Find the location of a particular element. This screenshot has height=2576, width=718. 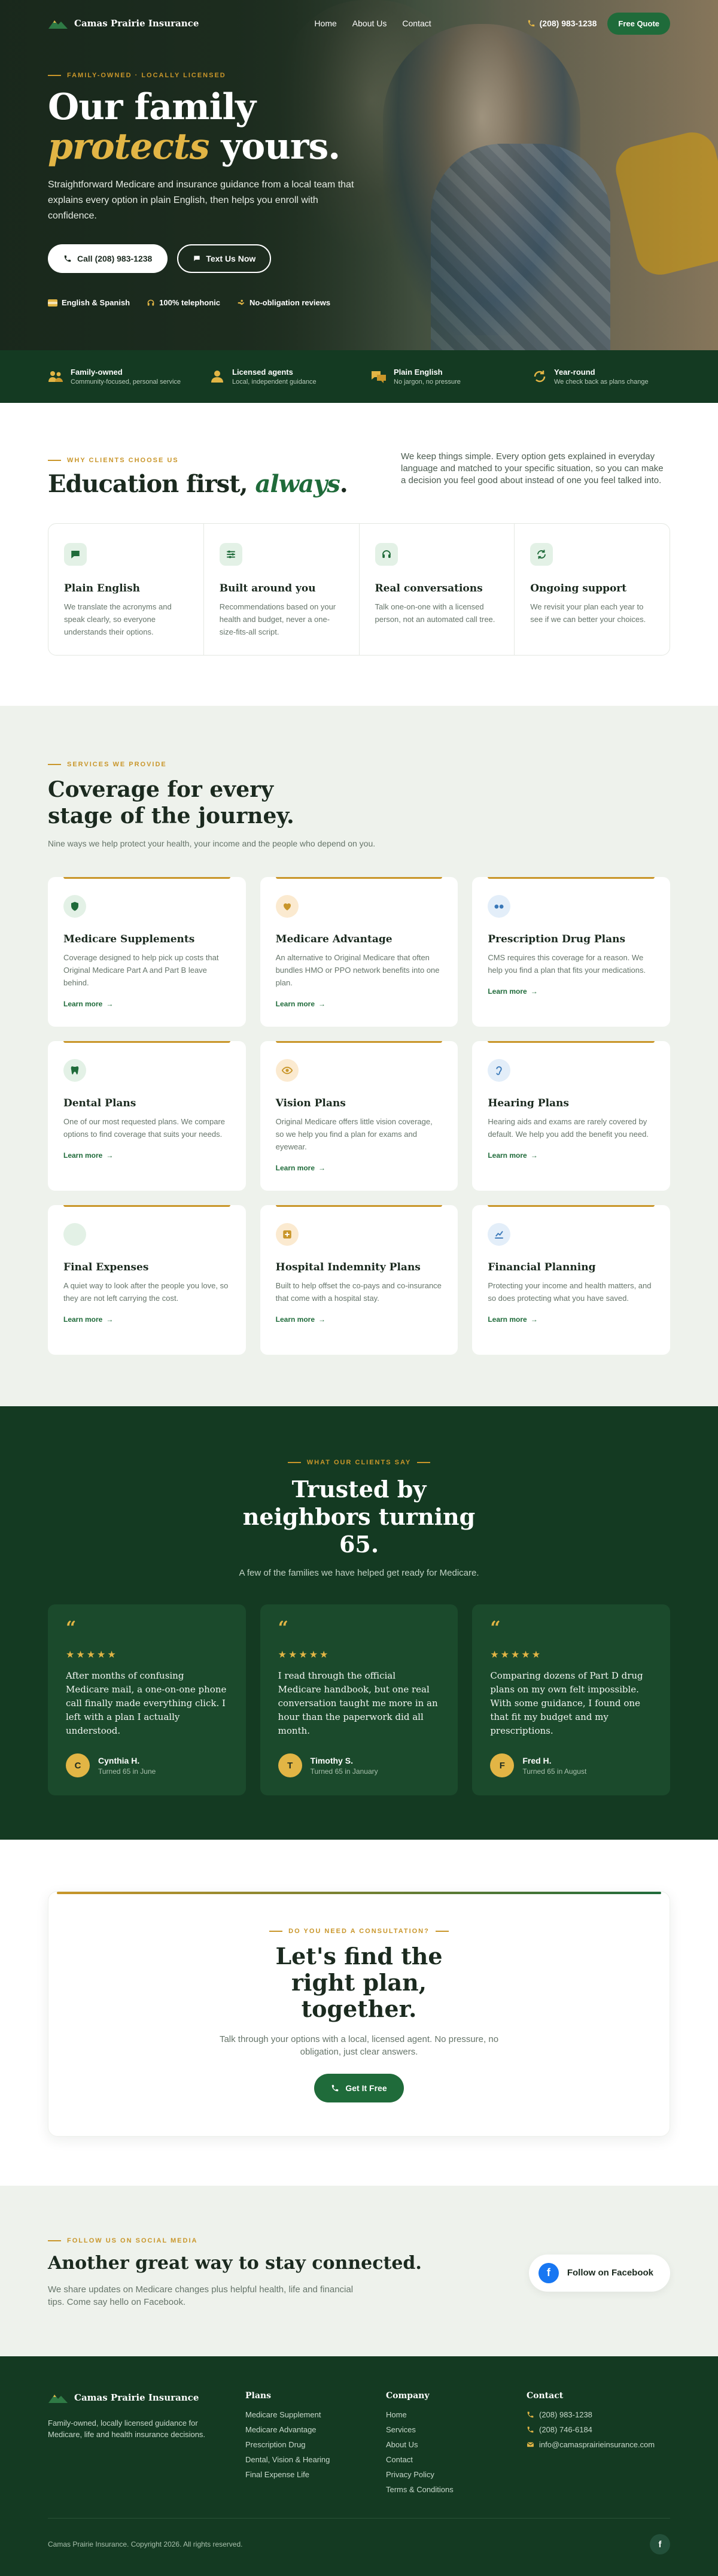

chat-icon is located at coordinates (76, 554).